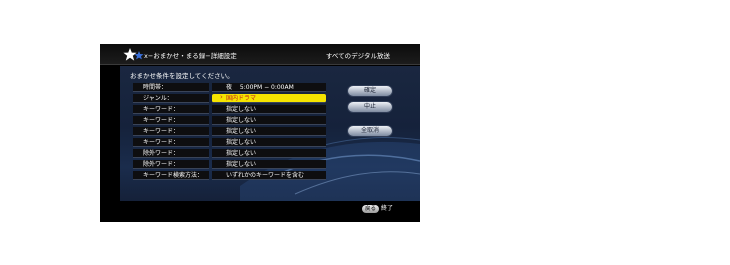  I want to click on title-bar: x−おまかせ・まる録−詳細設定 すべてのデジタル放送, so click(260, 54).